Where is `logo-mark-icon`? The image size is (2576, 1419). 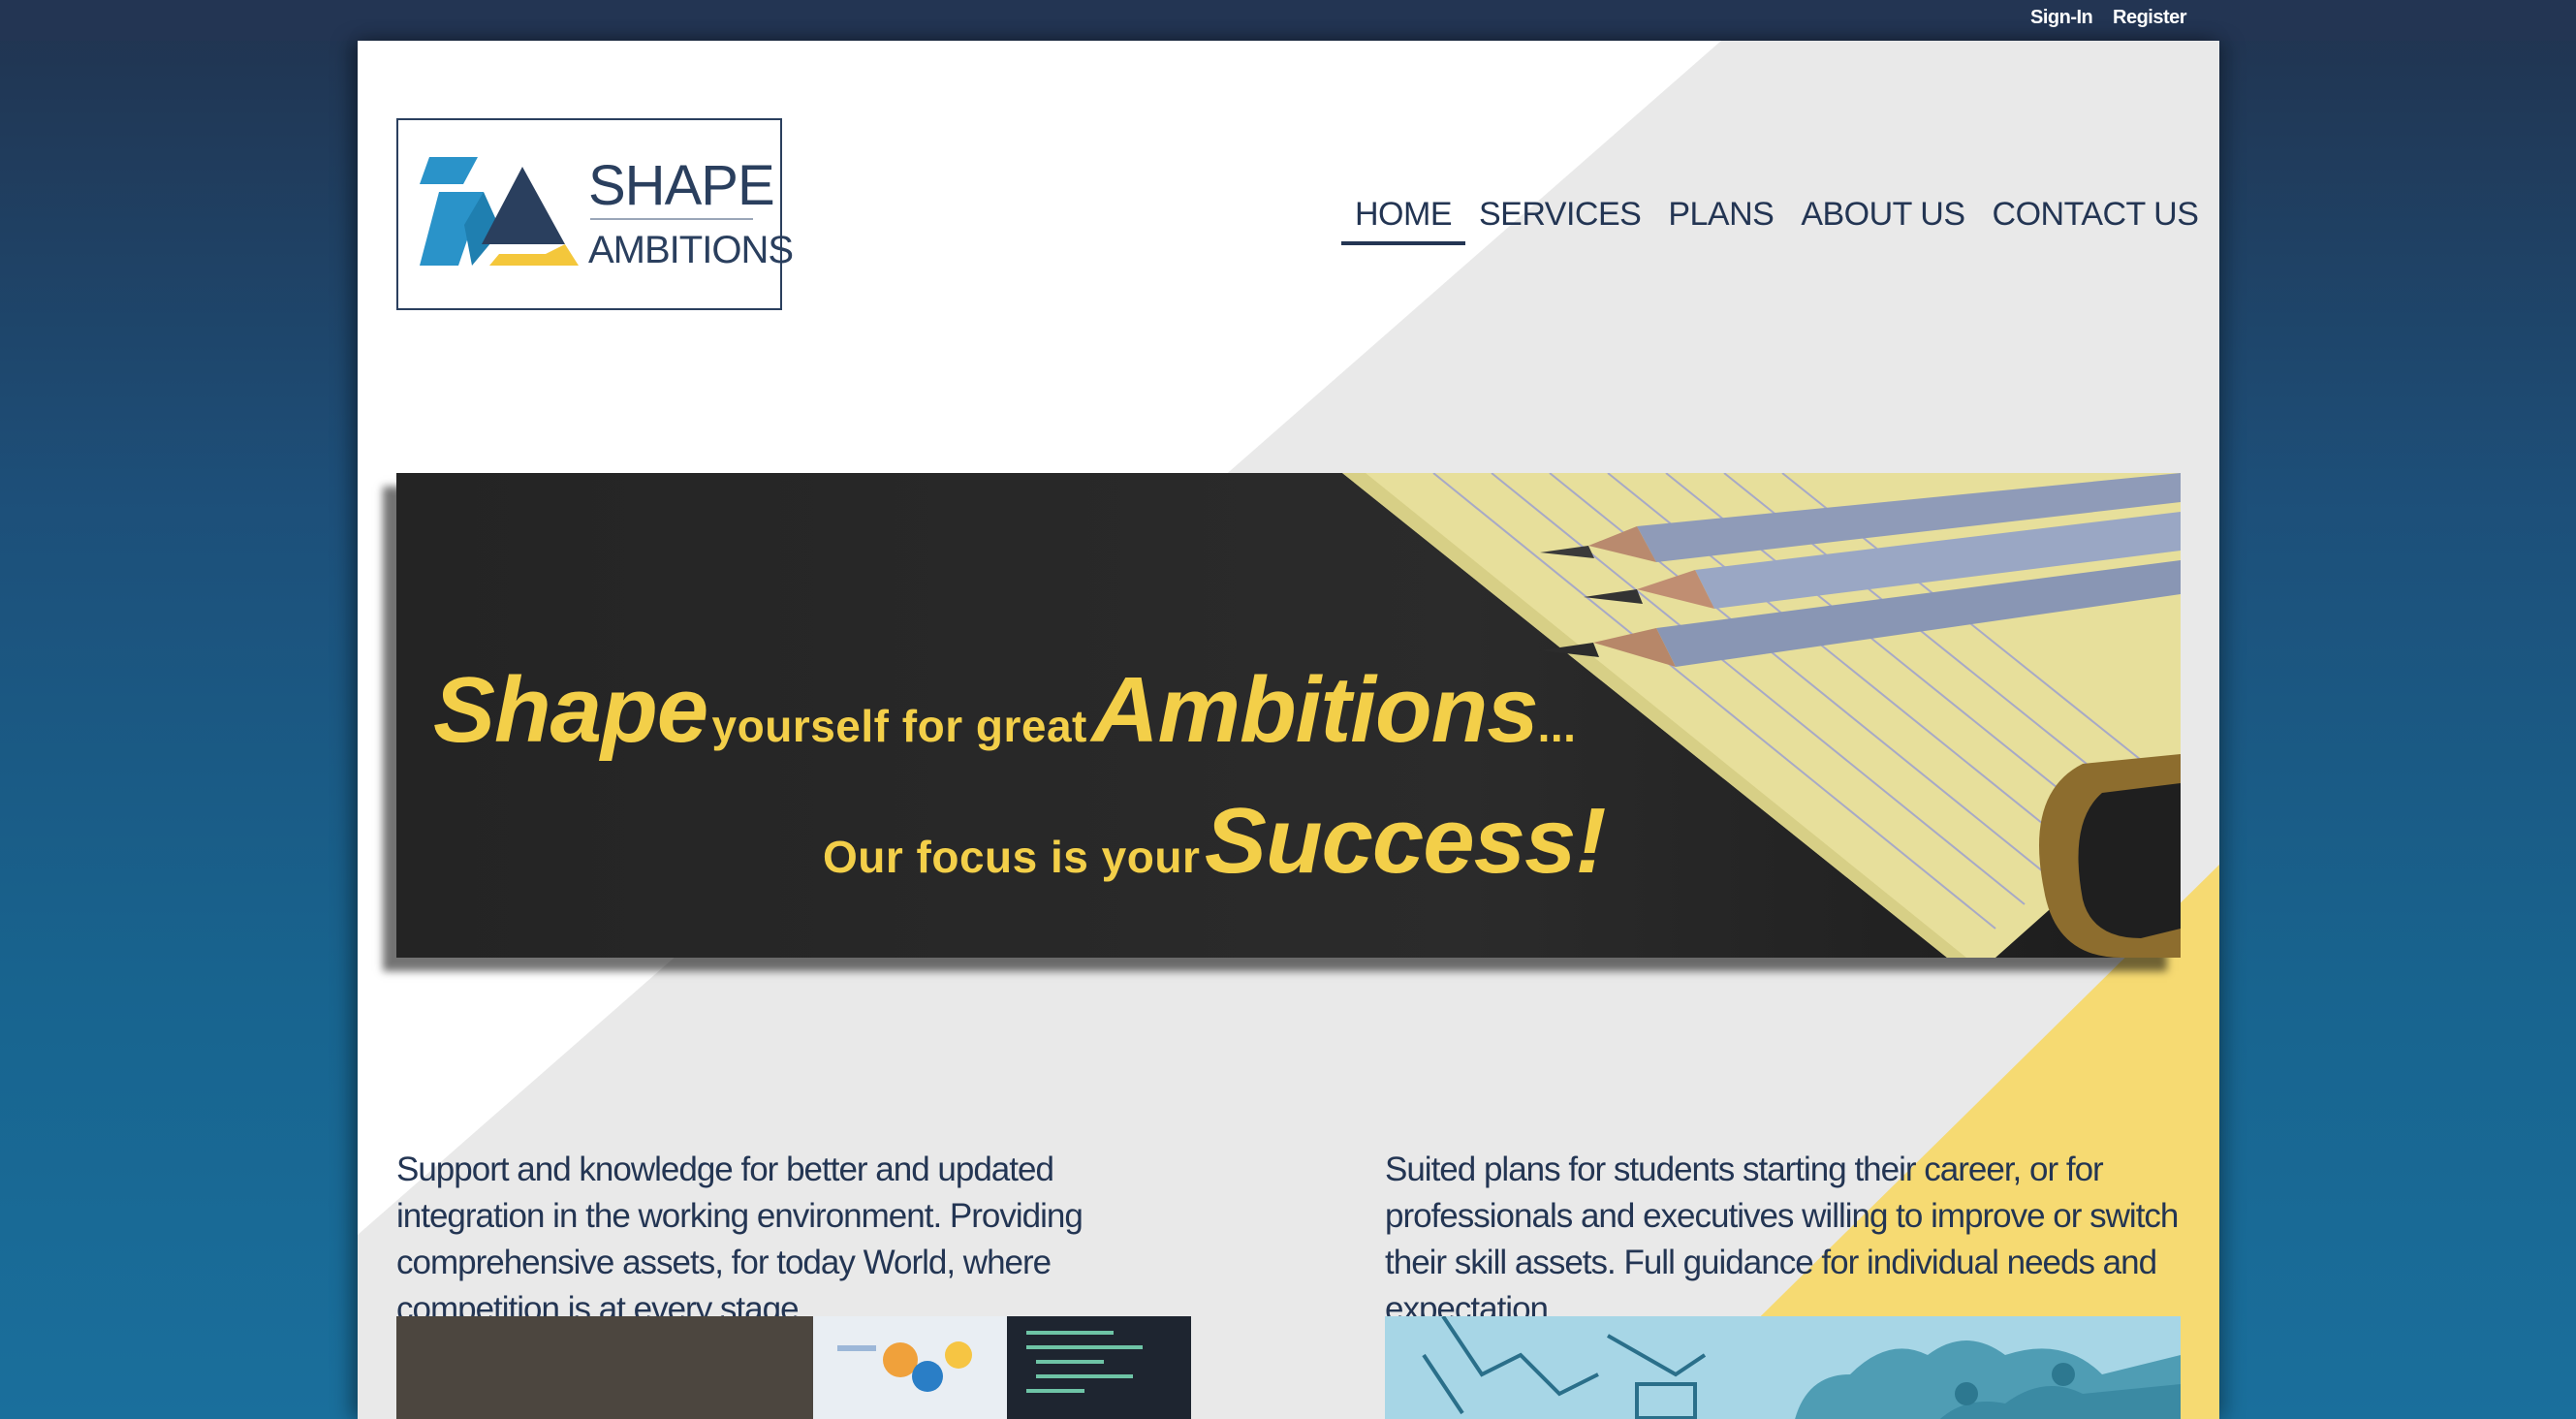 logo-mark-icon is located at coordinates (499, 211).